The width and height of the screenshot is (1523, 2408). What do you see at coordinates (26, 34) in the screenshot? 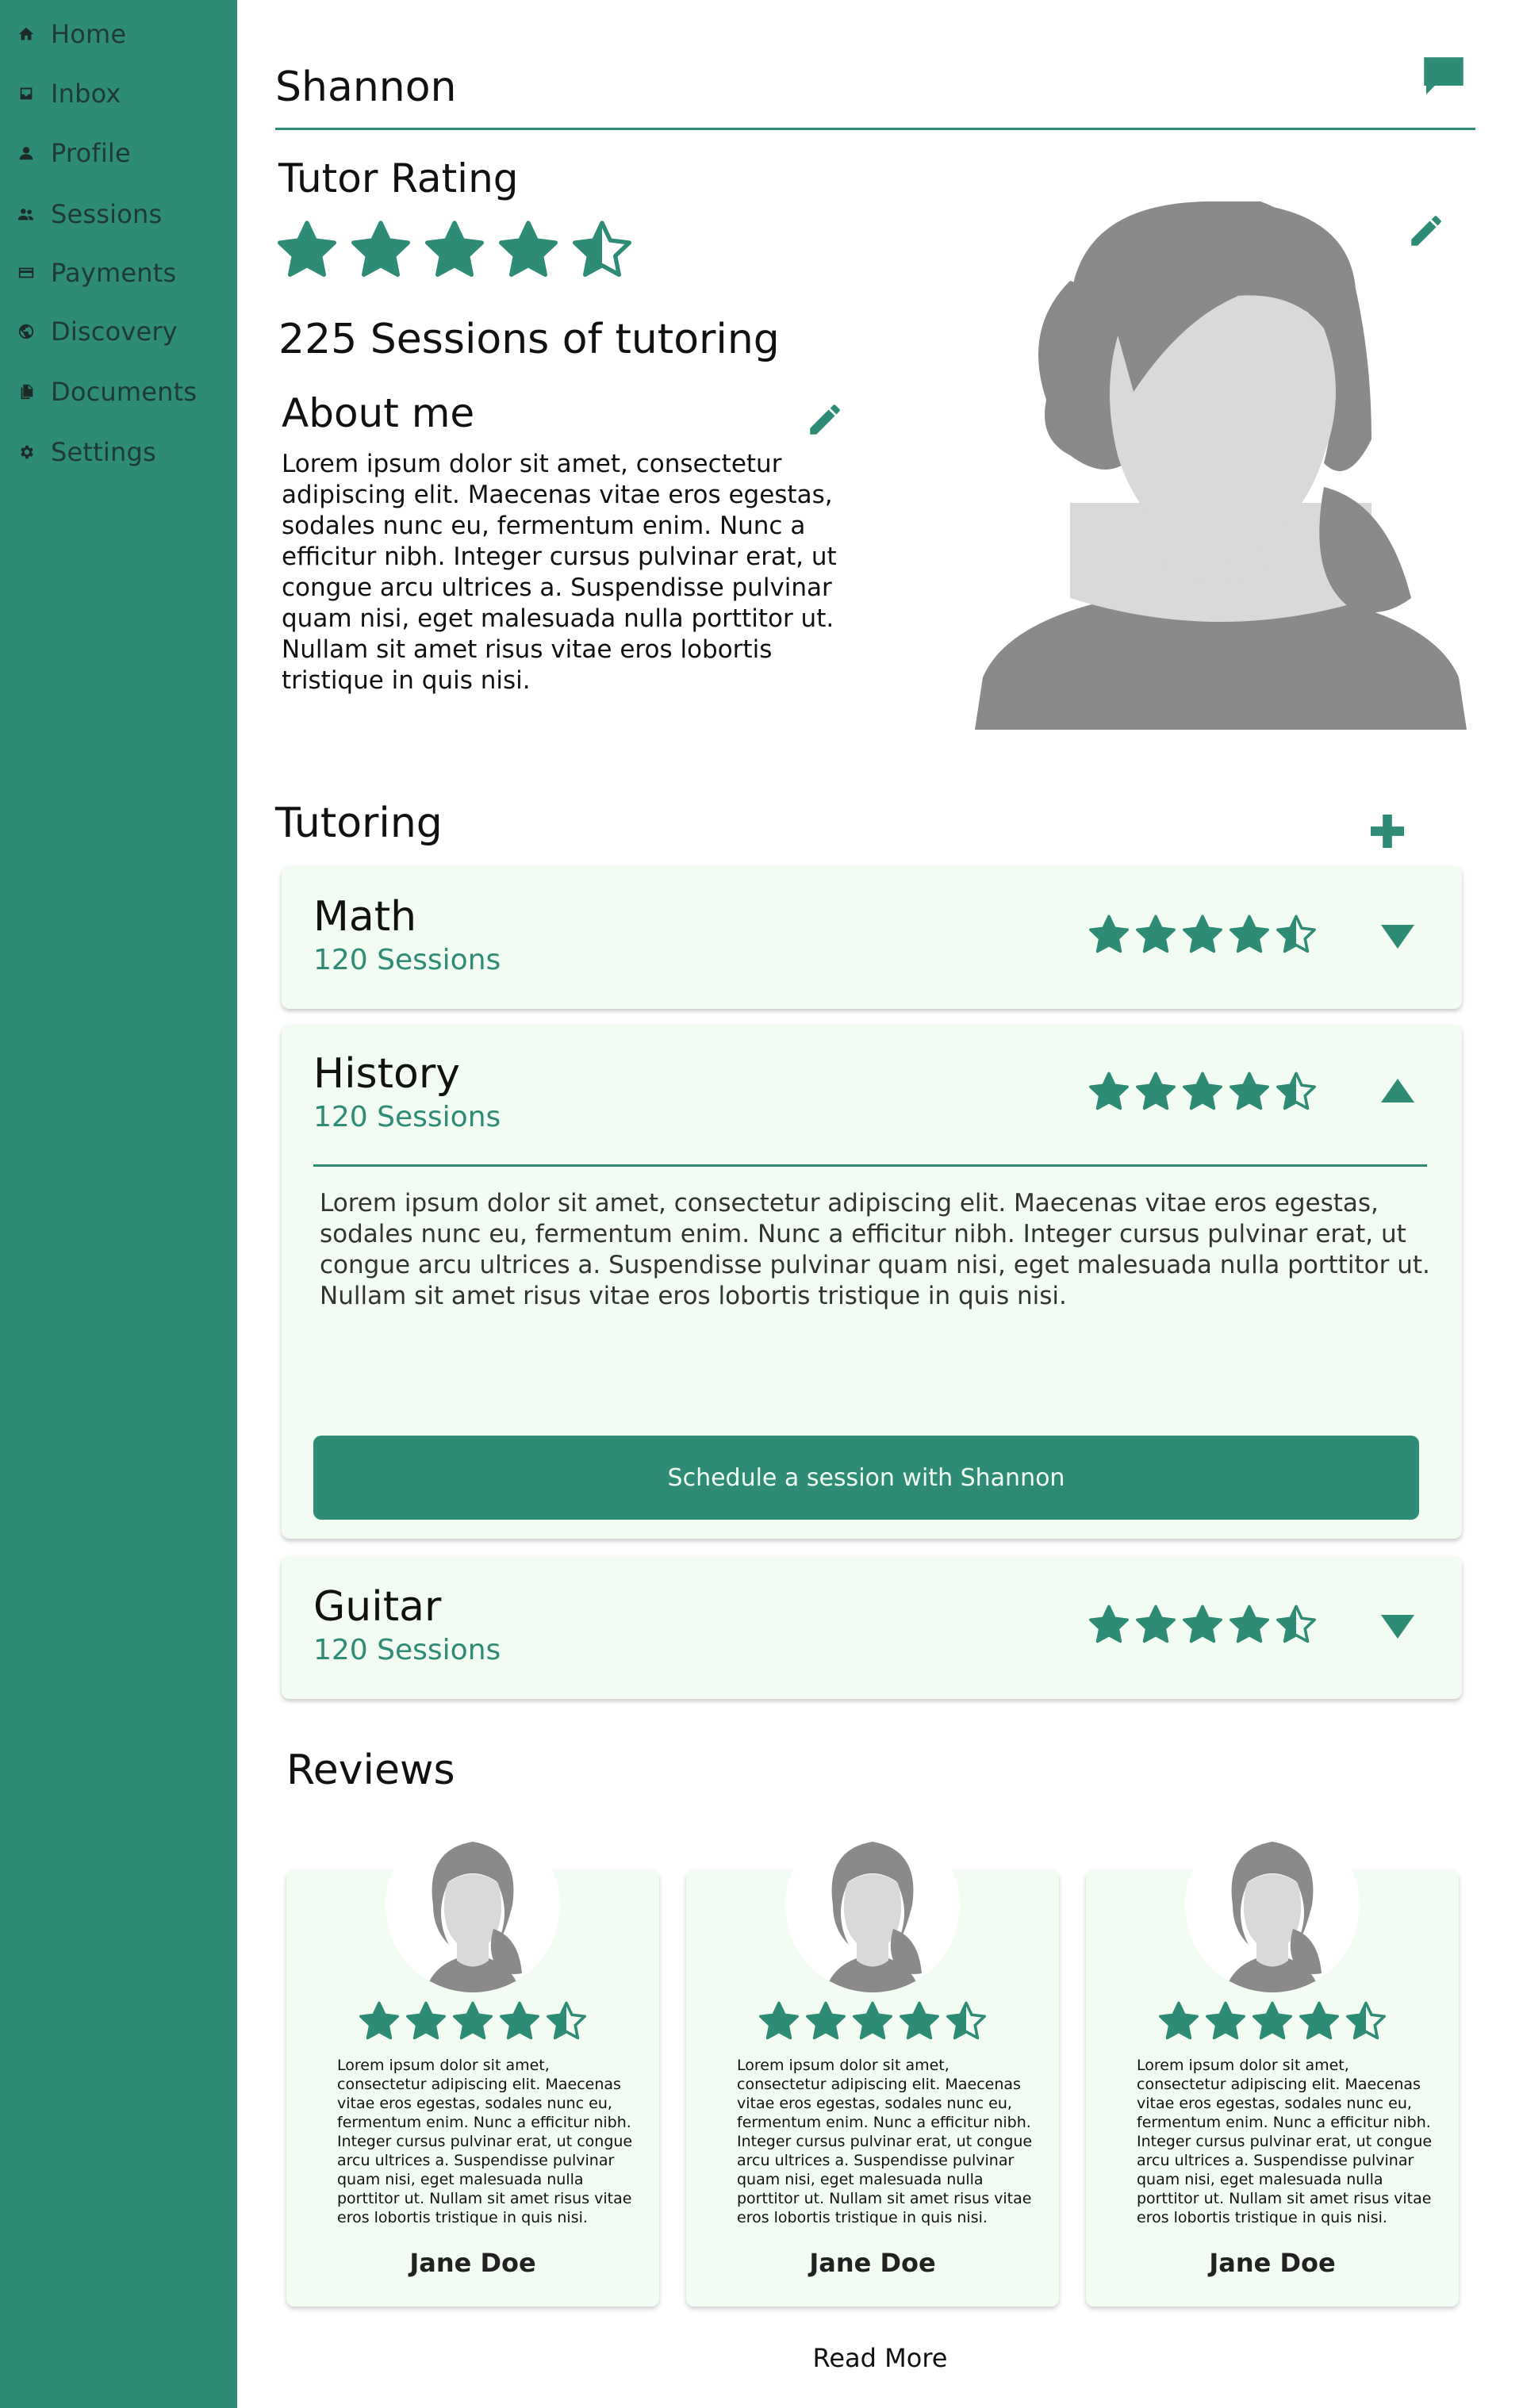
I see `home-icon` at bounding box center [26, 34].